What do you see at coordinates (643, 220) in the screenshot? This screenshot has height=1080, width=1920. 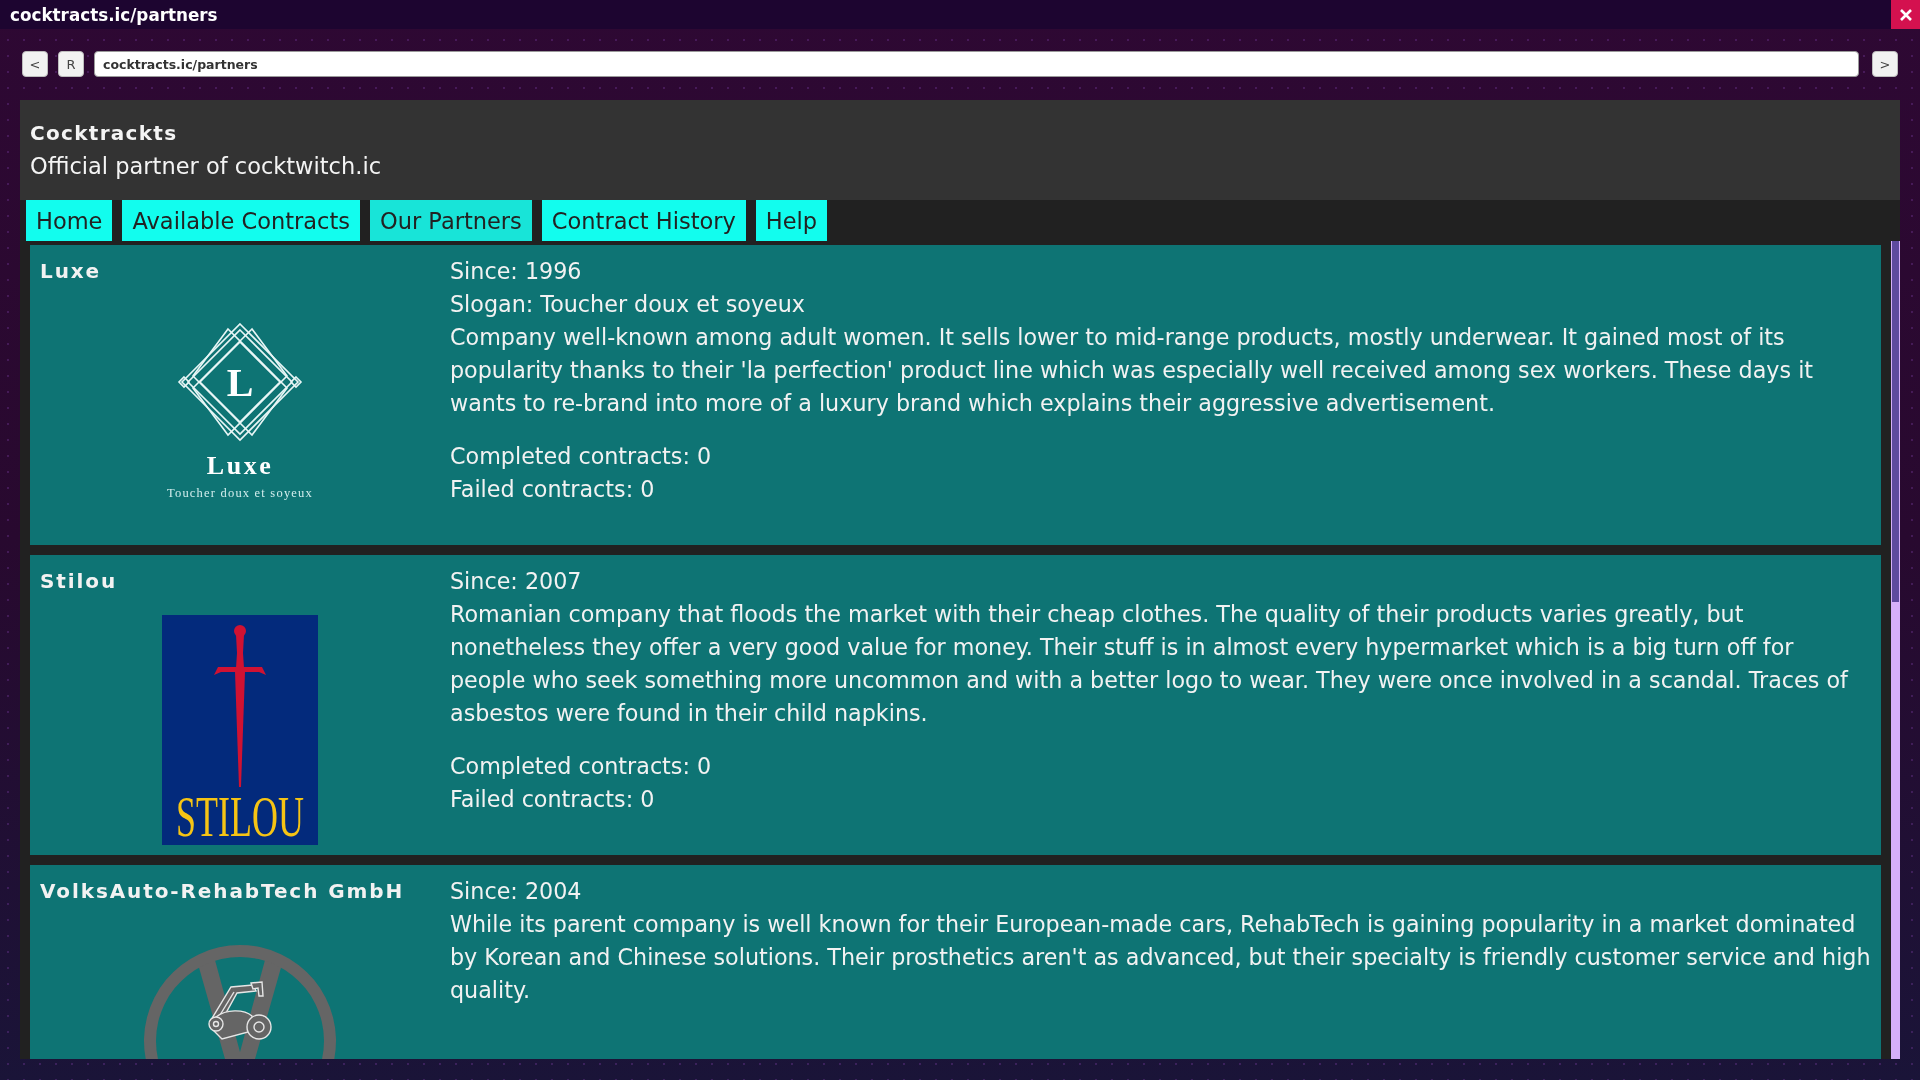 I see `nav-tab: Contract History` at bounding box center [643, 220].